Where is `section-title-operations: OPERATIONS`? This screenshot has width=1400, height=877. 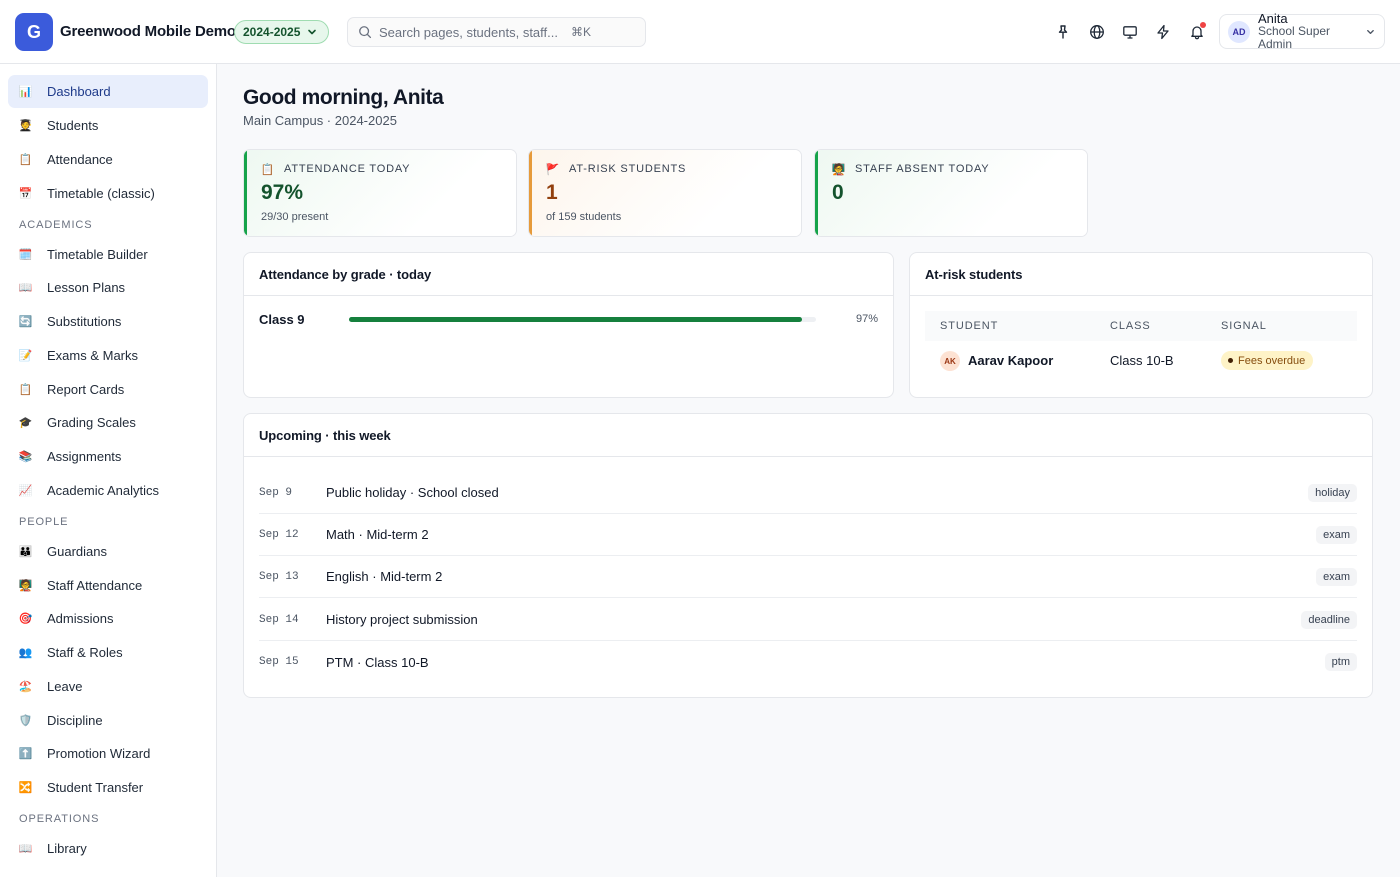
section-title-operations: OPERATIONS is located at coordinates (59, 819).